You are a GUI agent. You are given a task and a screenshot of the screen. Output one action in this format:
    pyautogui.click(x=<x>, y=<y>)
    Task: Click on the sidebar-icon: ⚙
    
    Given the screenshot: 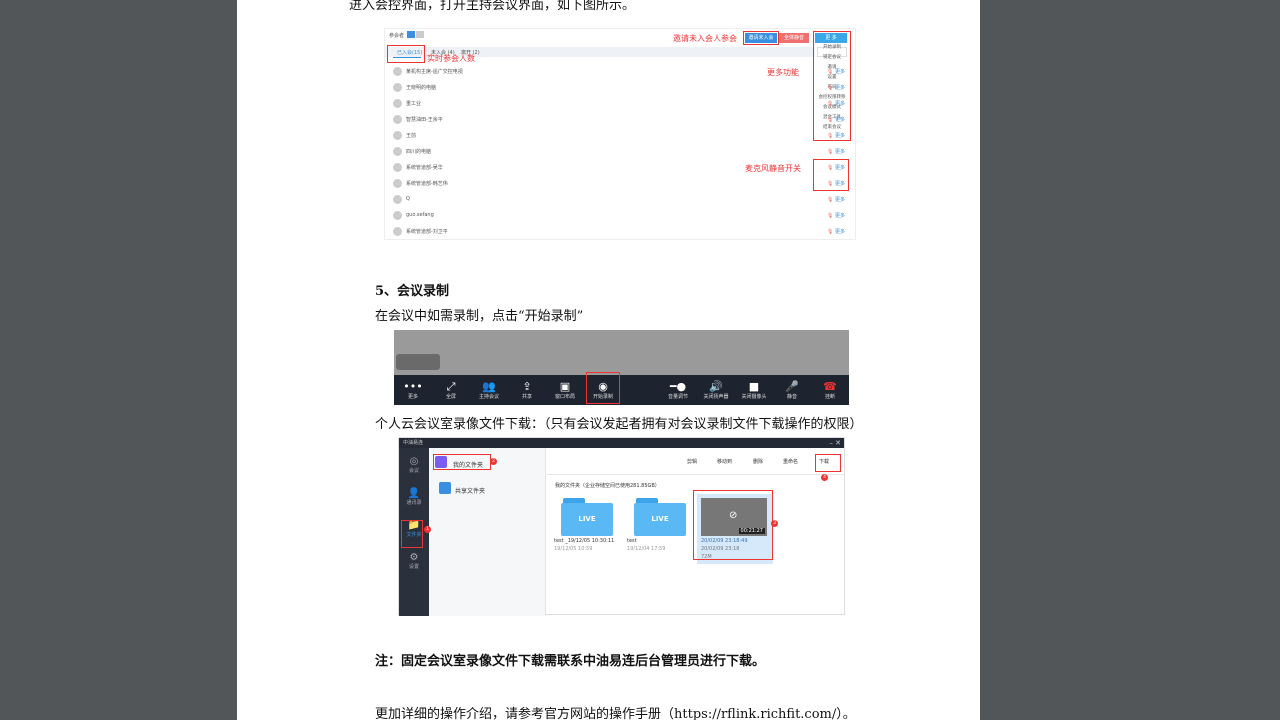 What is the action you would take?
    pyautogui.click(x=414, y=557)
    